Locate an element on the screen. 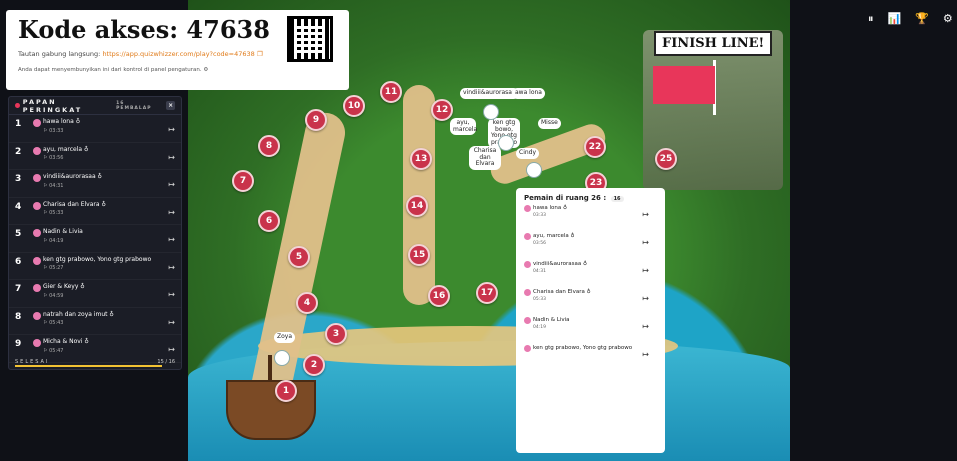 The height and width of the screenshot is (461, 957). trophy-icon: 🏆 is located at coordinates (922, 19).